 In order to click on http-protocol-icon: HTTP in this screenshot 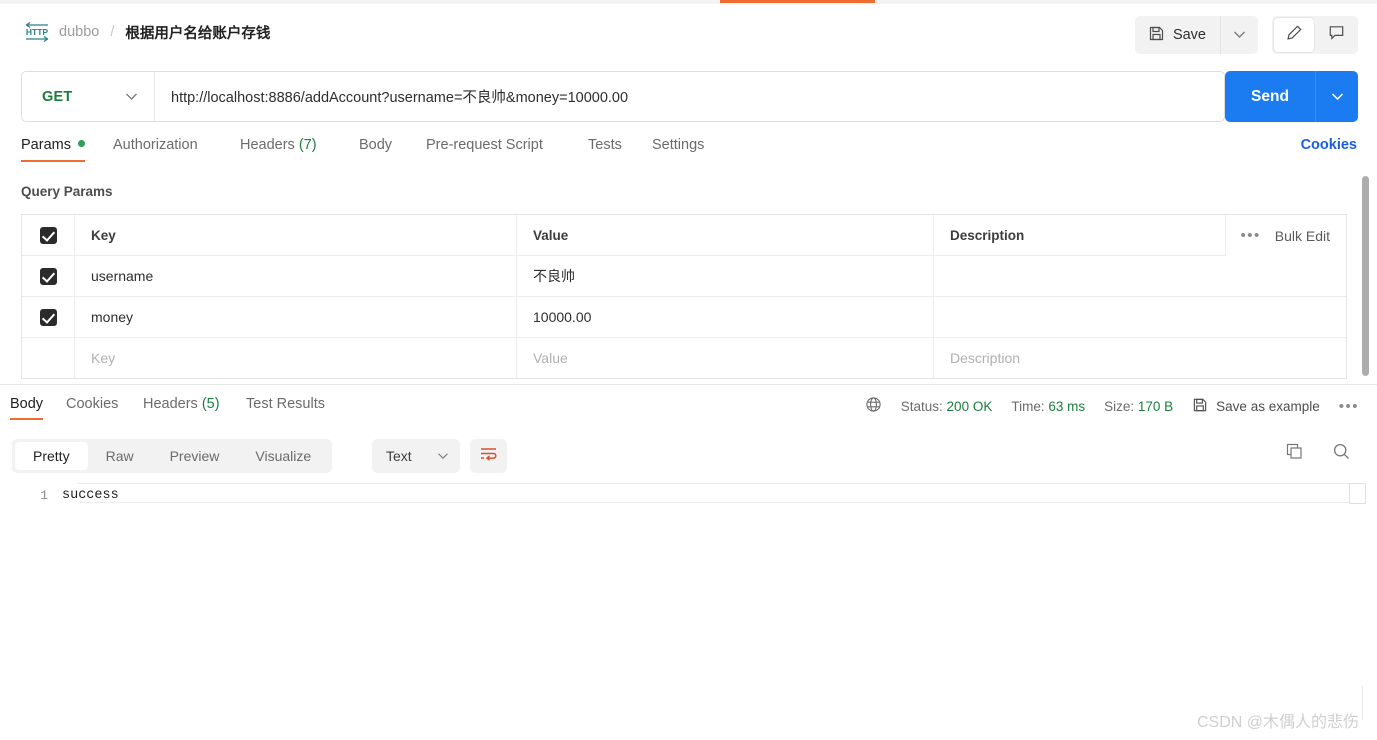, I will do `click(37, 32)`.